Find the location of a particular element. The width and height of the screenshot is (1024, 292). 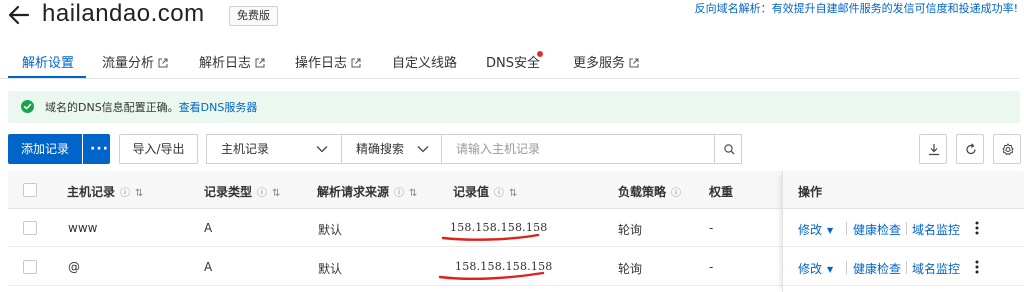

download-button is located at coordinates (933, 149).